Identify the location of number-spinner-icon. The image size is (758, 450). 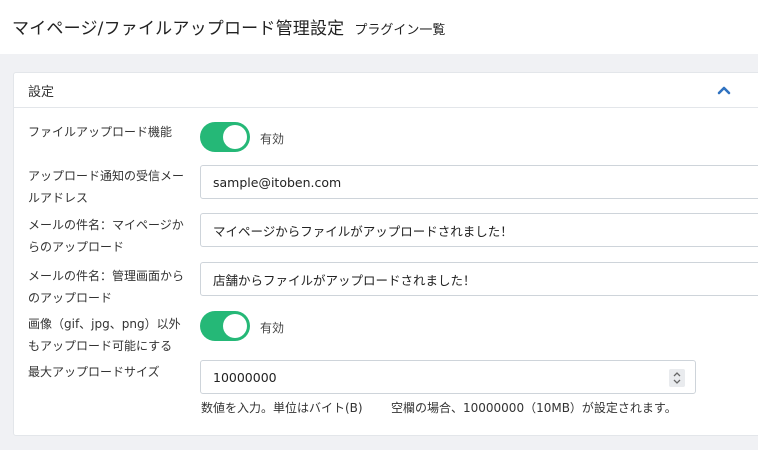
(677, 378).